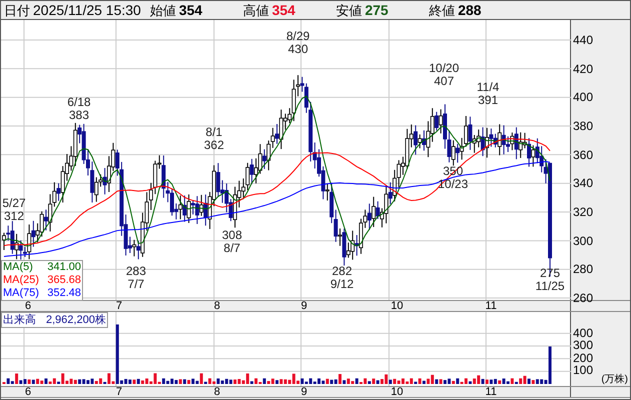  Describe the element at coordinates (583, 40) in the screenshot. I see `price-axis-tick: 440` at that location.